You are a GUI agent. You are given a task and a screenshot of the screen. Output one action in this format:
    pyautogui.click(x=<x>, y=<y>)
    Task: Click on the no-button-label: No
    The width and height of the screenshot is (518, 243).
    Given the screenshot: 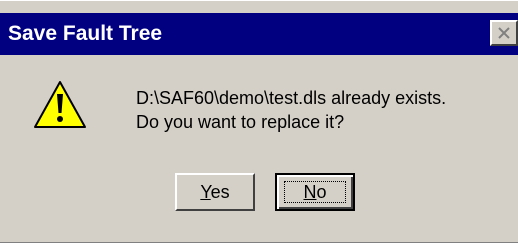 What is the action you would take?
    pyautogui.click(x=315, y=192)
    